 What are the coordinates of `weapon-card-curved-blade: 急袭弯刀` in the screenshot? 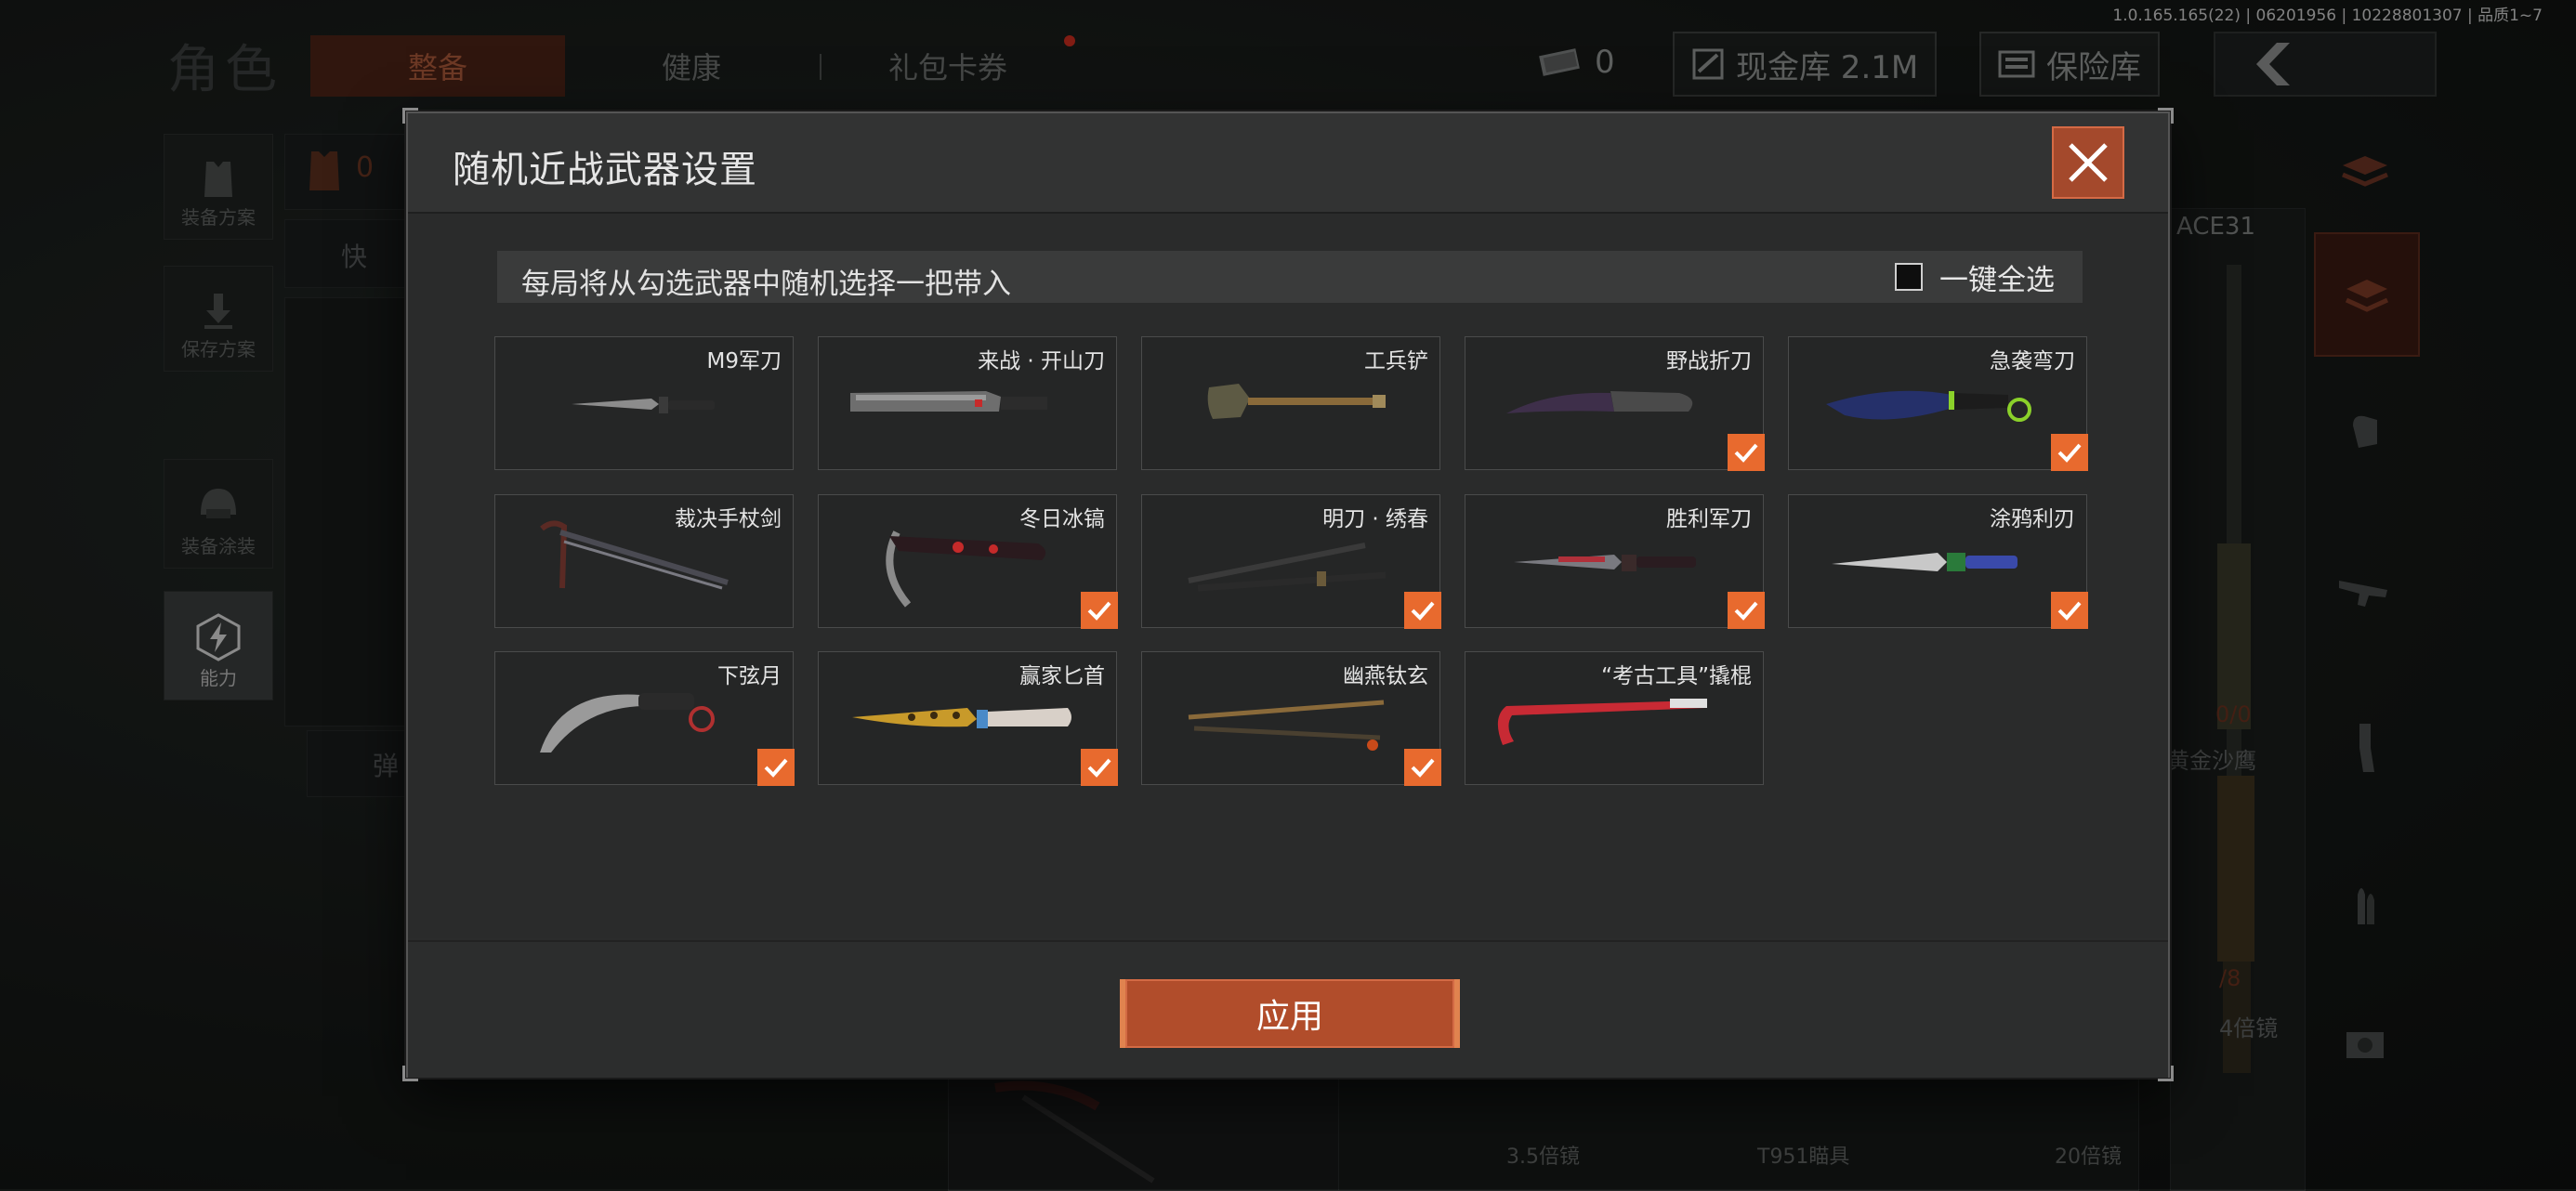 It's located at (1938, 404).